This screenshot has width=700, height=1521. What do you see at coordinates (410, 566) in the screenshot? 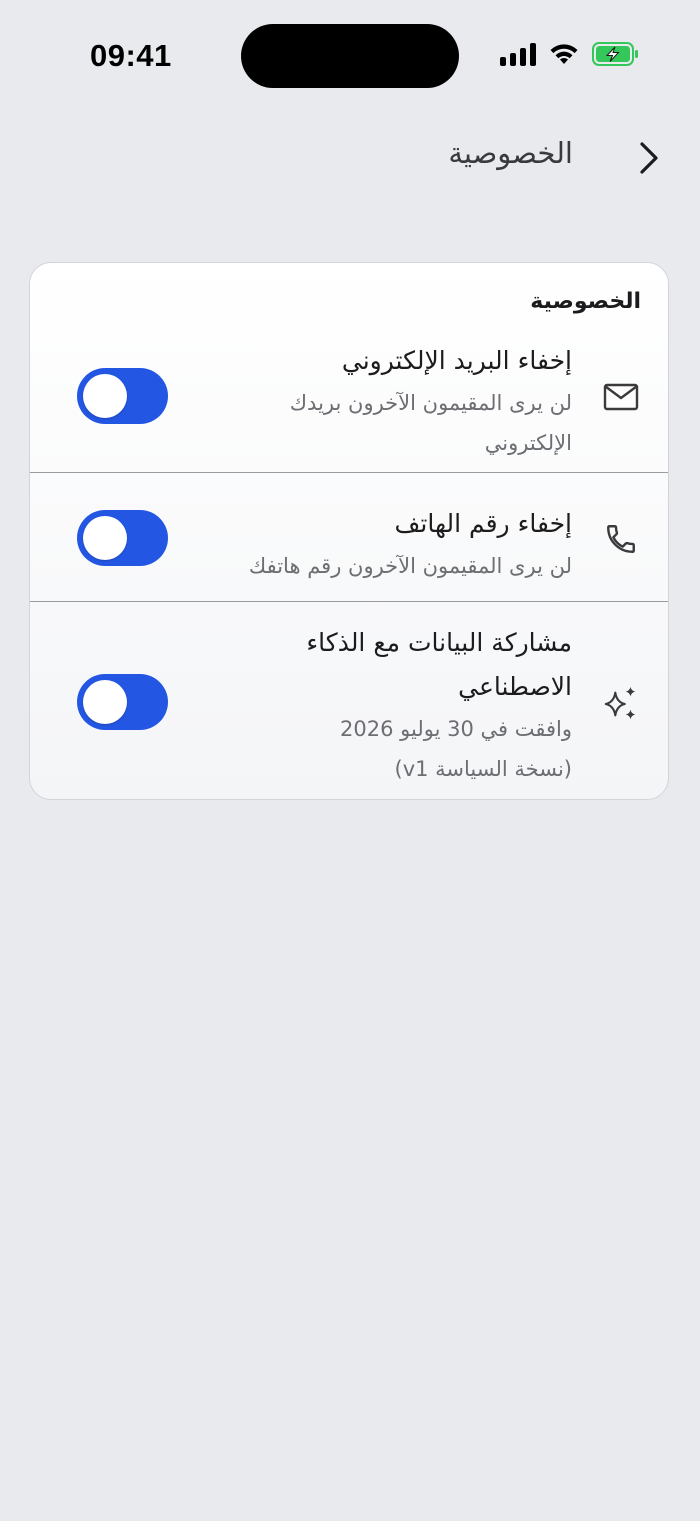
I see `hide-phone-subtitle: لن يرى المقيمون الآخرون رقم هاتفك` at bounding box center [410, 566].